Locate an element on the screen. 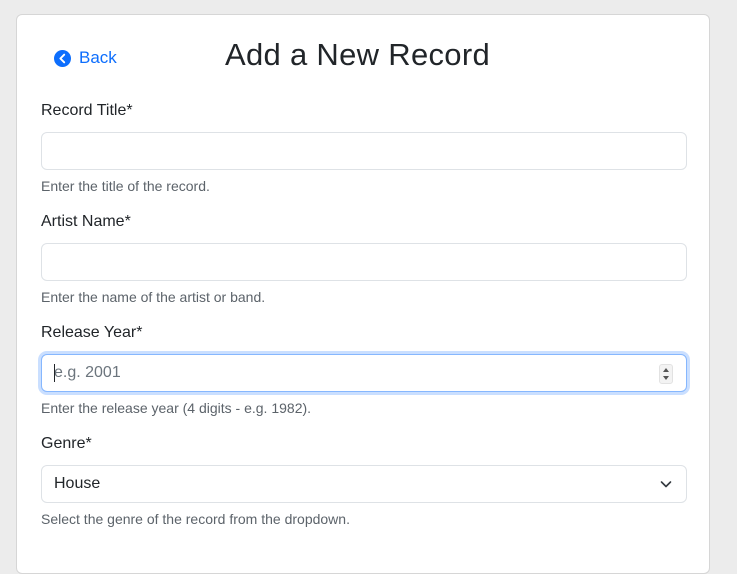 This screenshot has width=737, height=574. artist-name-label: Artist Name* is located at coordinates (86, 221).